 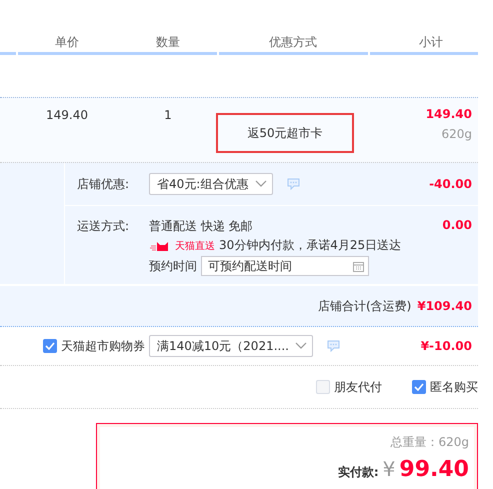 What do you see at coordinates (457, 225) in the screenshot?
I see `shipping-amount: 0.00` at bounding box center [457, 225].